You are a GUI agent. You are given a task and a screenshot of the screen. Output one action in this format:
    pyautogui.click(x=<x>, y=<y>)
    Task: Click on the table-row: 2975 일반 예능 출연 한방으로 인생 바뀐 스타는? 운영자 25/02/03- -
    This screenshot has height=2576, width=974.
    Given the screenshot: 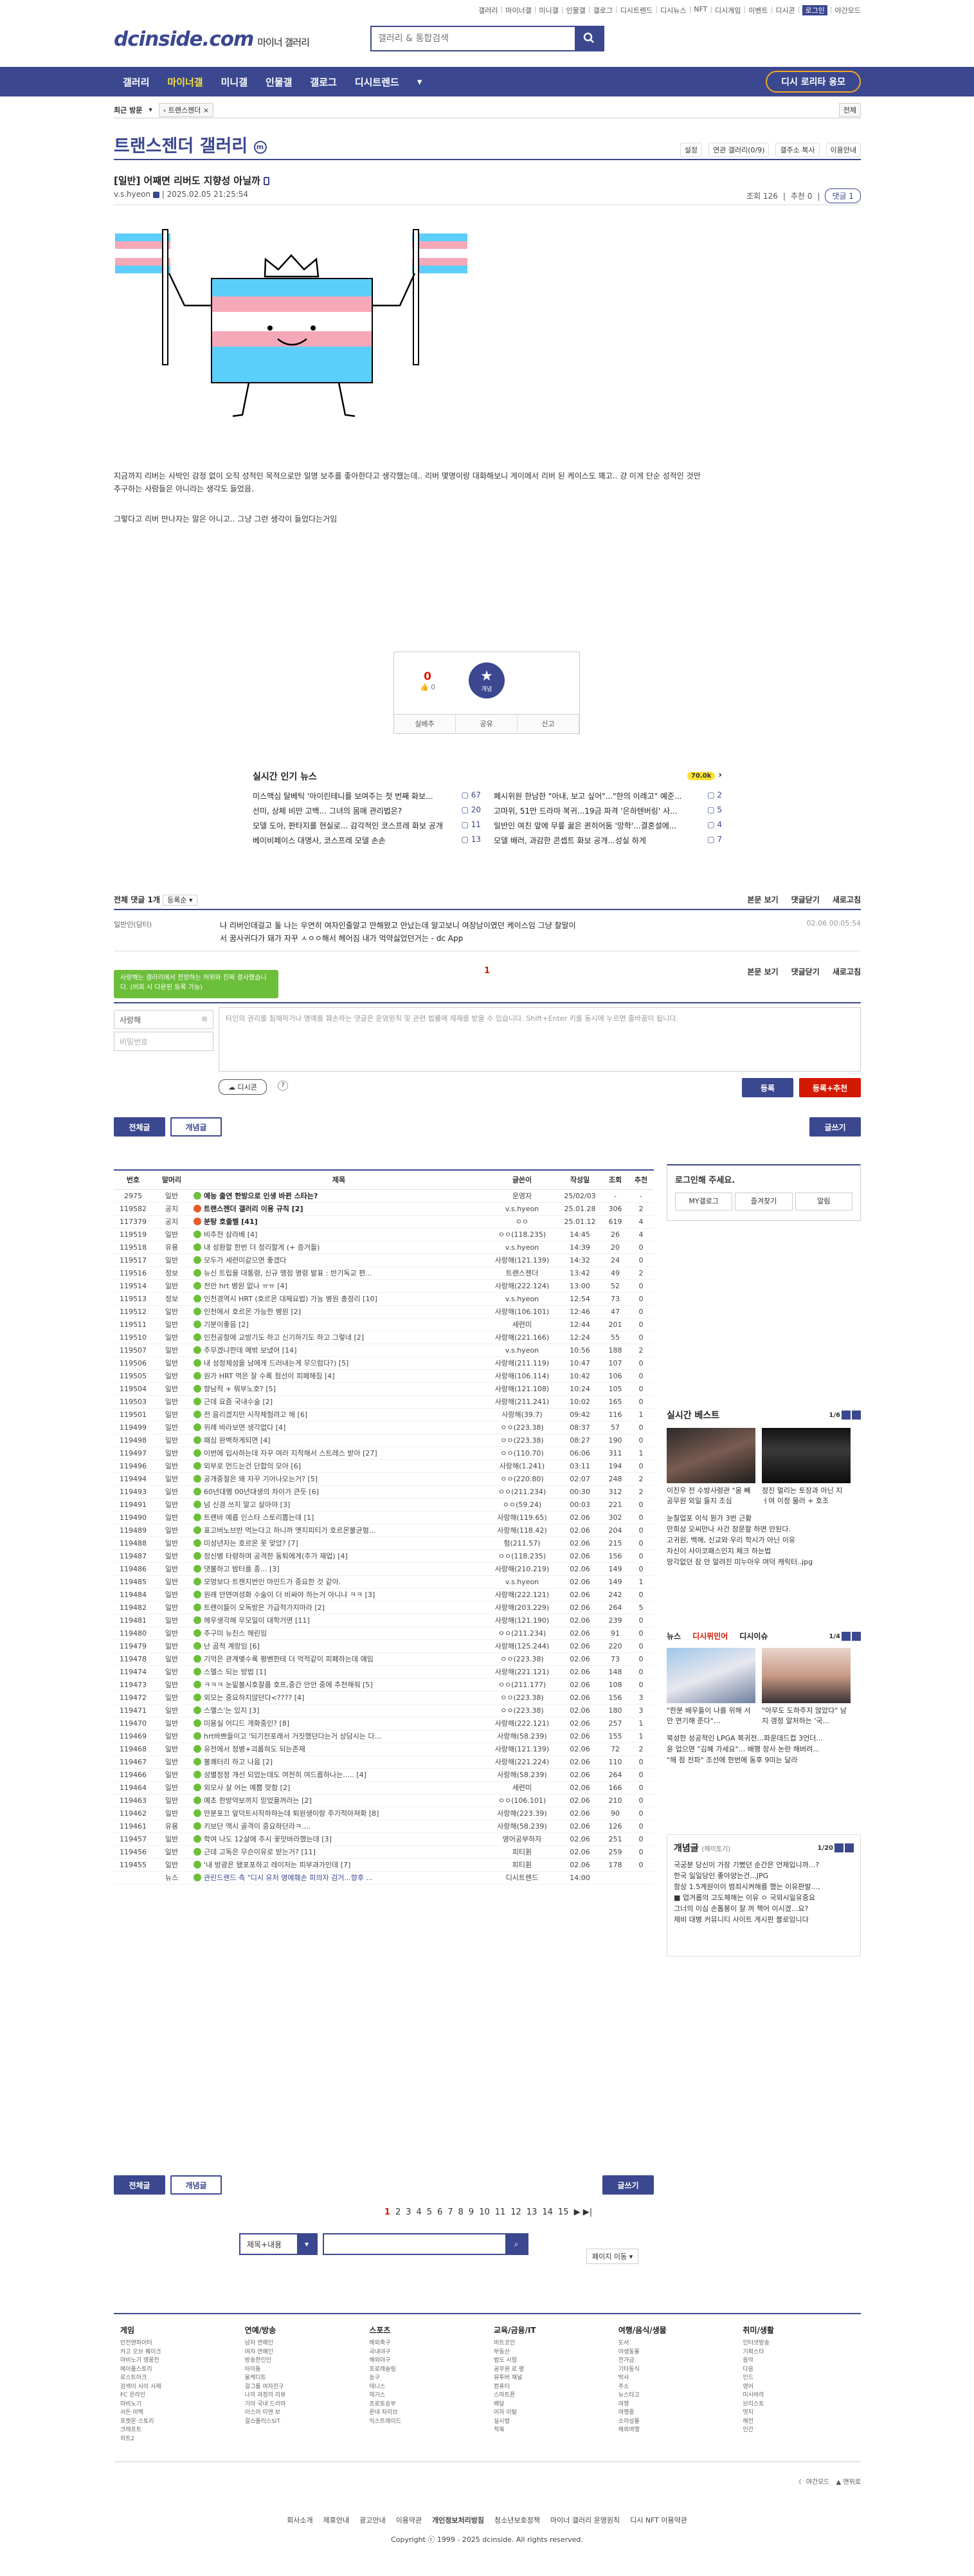 What is the action you would take?
    pyautogui.click(x=384, y=1196)
    